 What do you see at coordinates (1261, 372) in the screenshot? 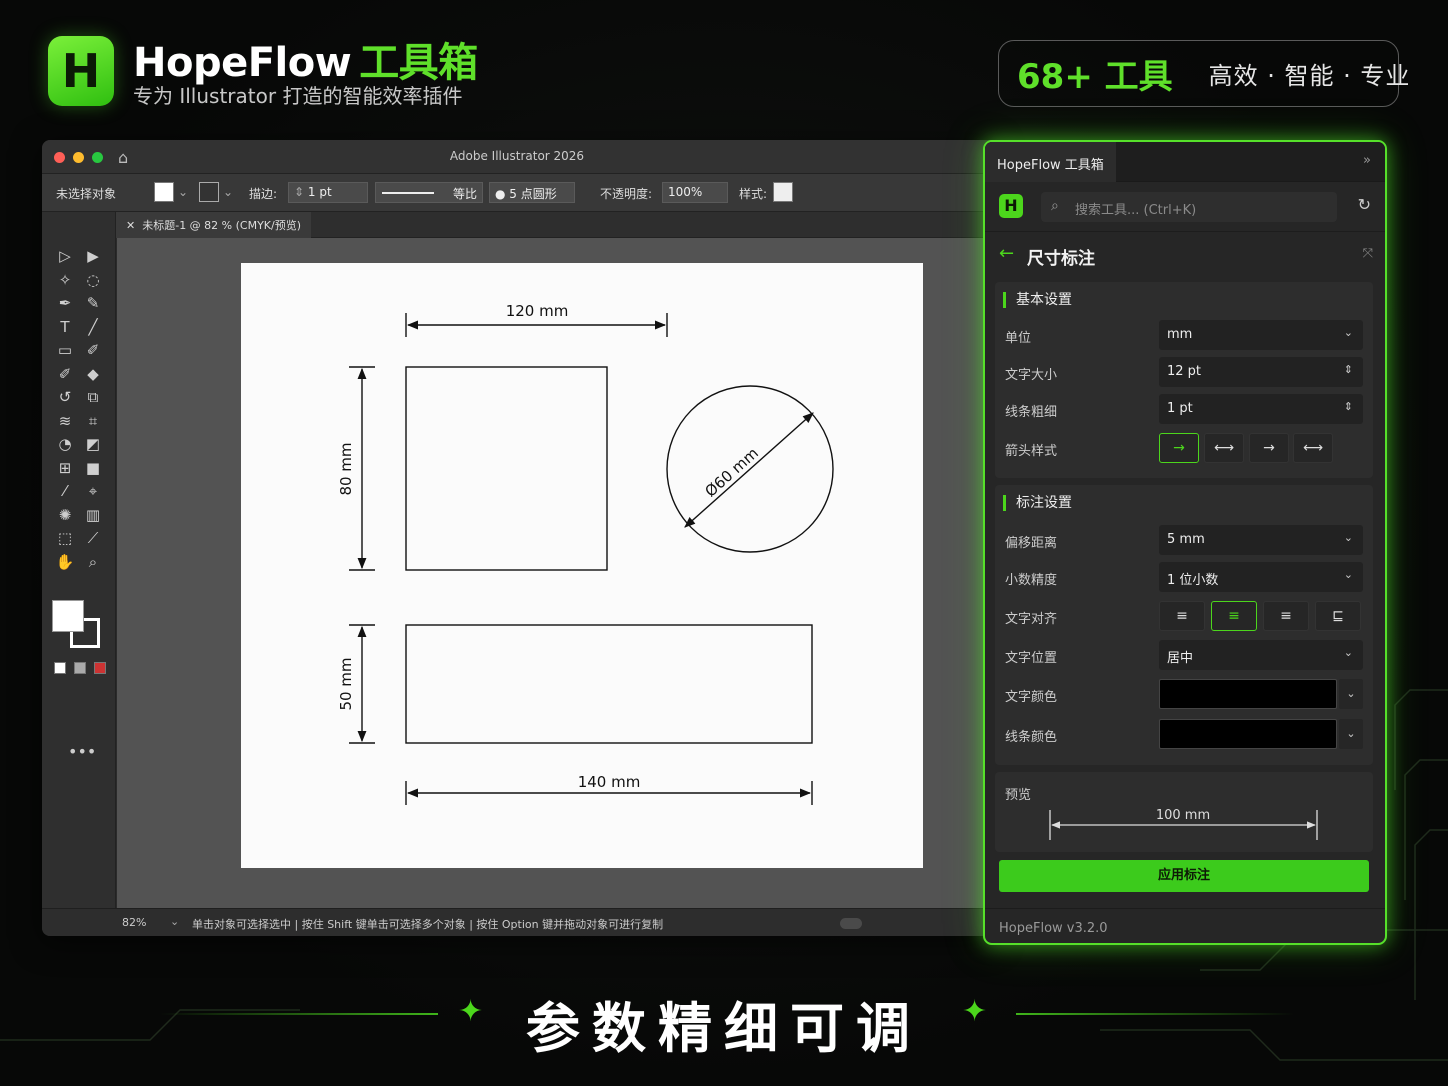
I see `font-size-stepper: 12 pt ⇕` at bounding box center [1261, 372].